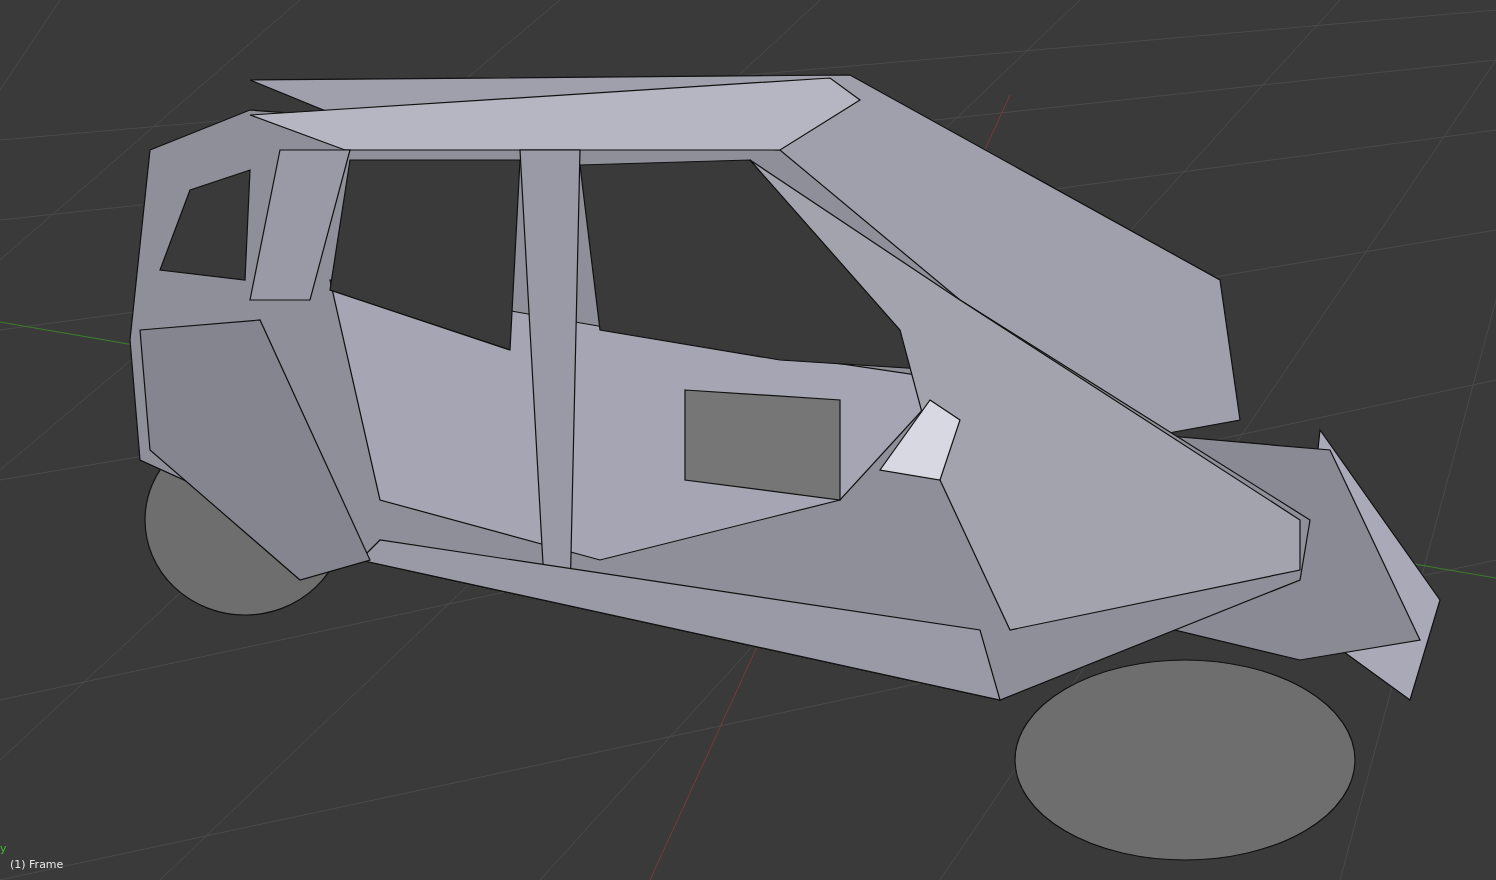 The width and height of the screenshot is (1496, 880). Describe the element at coordinates (37, 865) in the screenshot. I see `frame-info: (1) Frame` at that location.